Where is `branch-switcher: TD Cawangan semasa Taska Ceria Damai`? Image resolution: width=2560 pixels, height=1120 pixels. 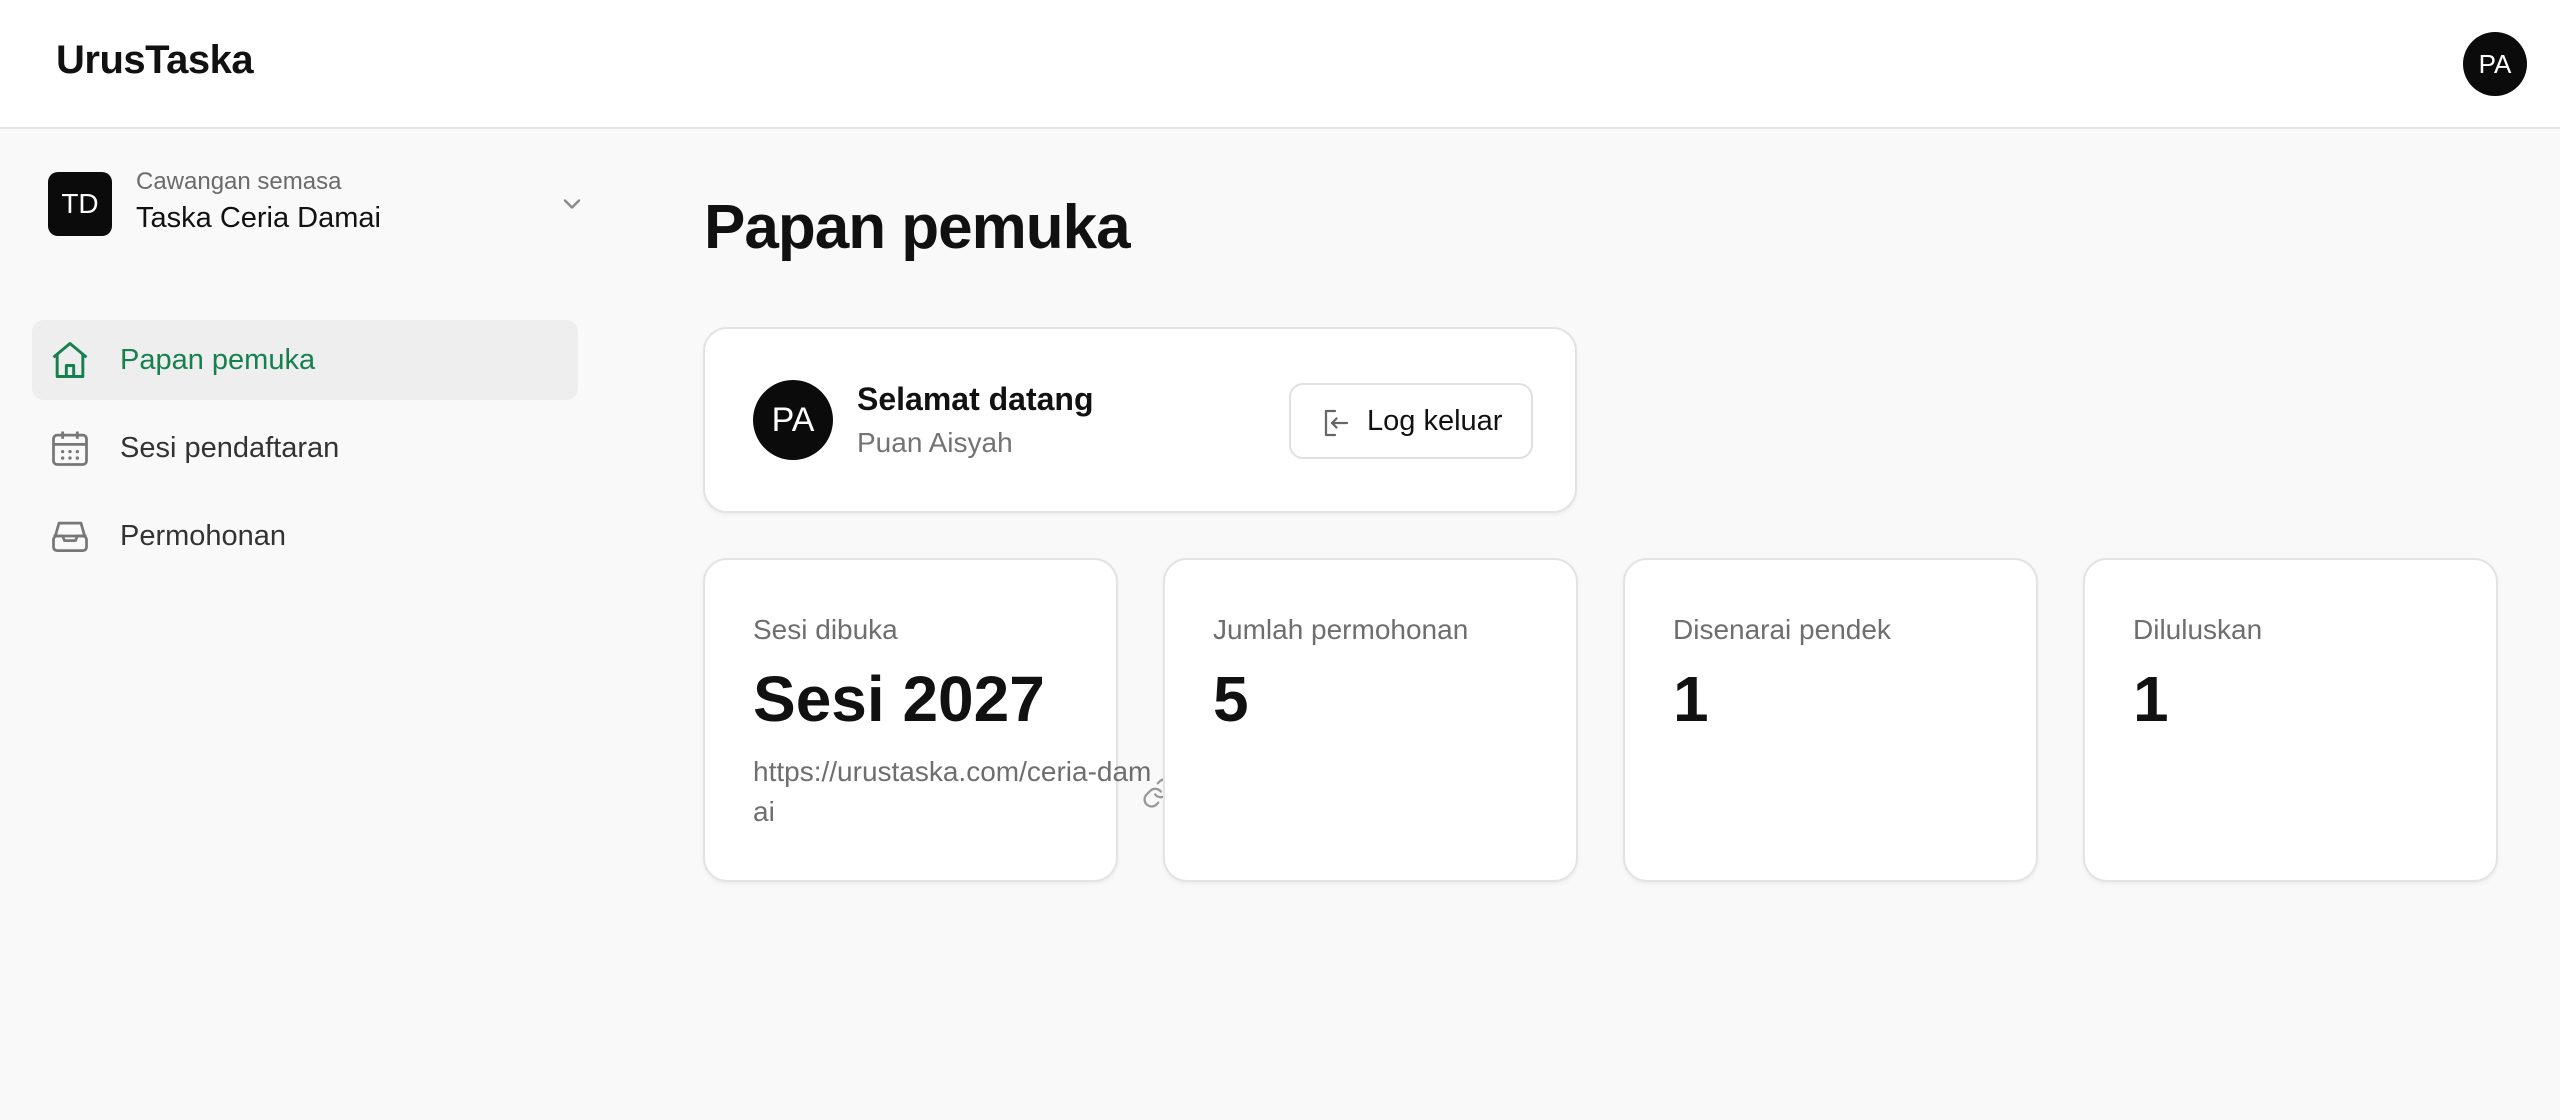 branch-switcher: TD Cawangan semasa Taska Ceria Damai is located at coordinates (318, 204).